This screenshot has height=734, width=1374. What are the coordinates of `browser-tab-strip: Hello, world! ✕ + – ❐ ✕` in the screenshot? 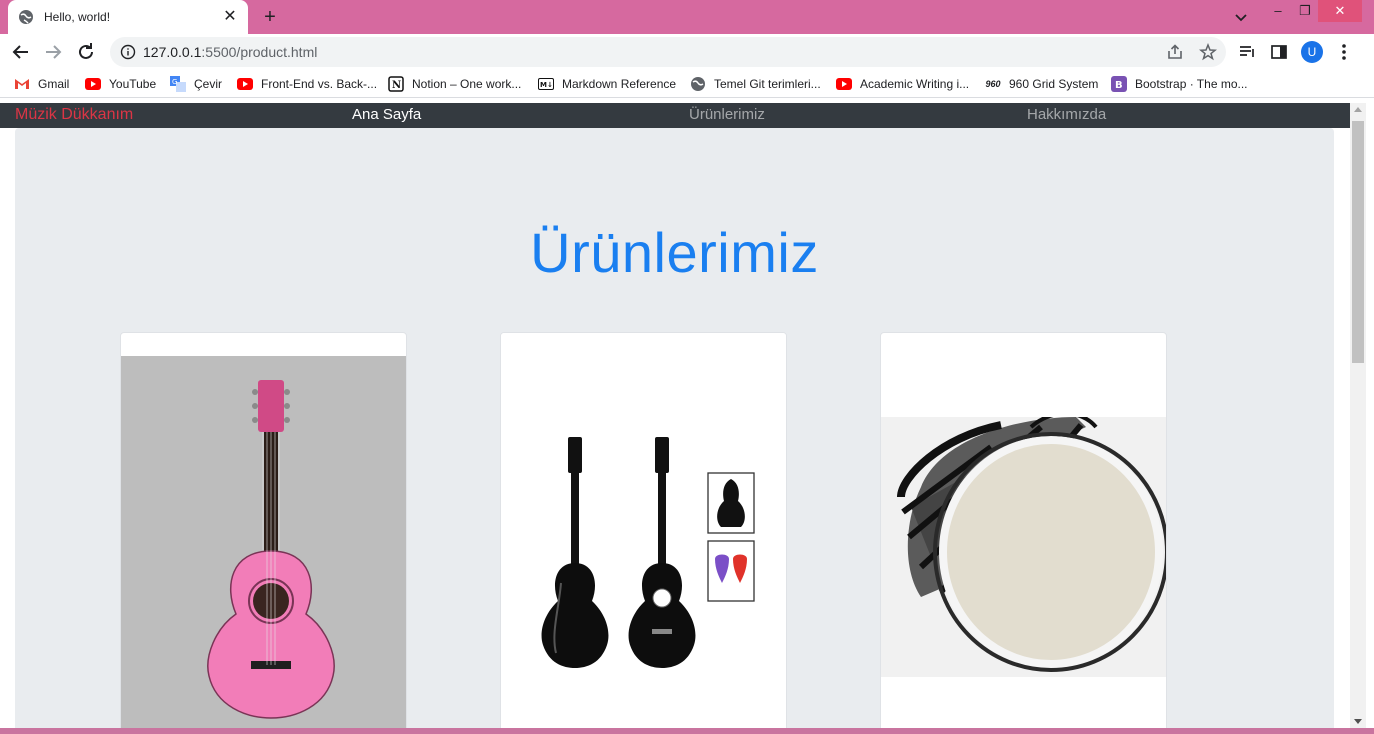 It's located at (687, 17).